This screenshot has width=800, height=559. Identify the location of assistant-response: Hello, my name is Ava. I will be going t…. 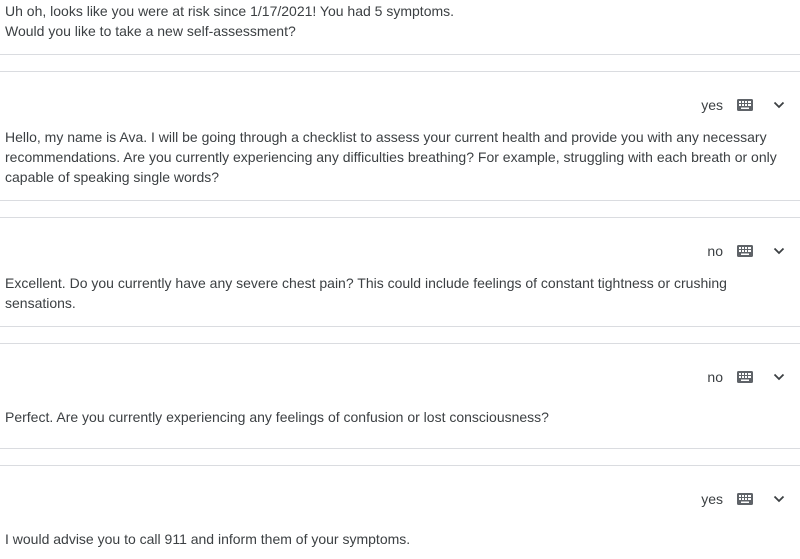
(392, 157).